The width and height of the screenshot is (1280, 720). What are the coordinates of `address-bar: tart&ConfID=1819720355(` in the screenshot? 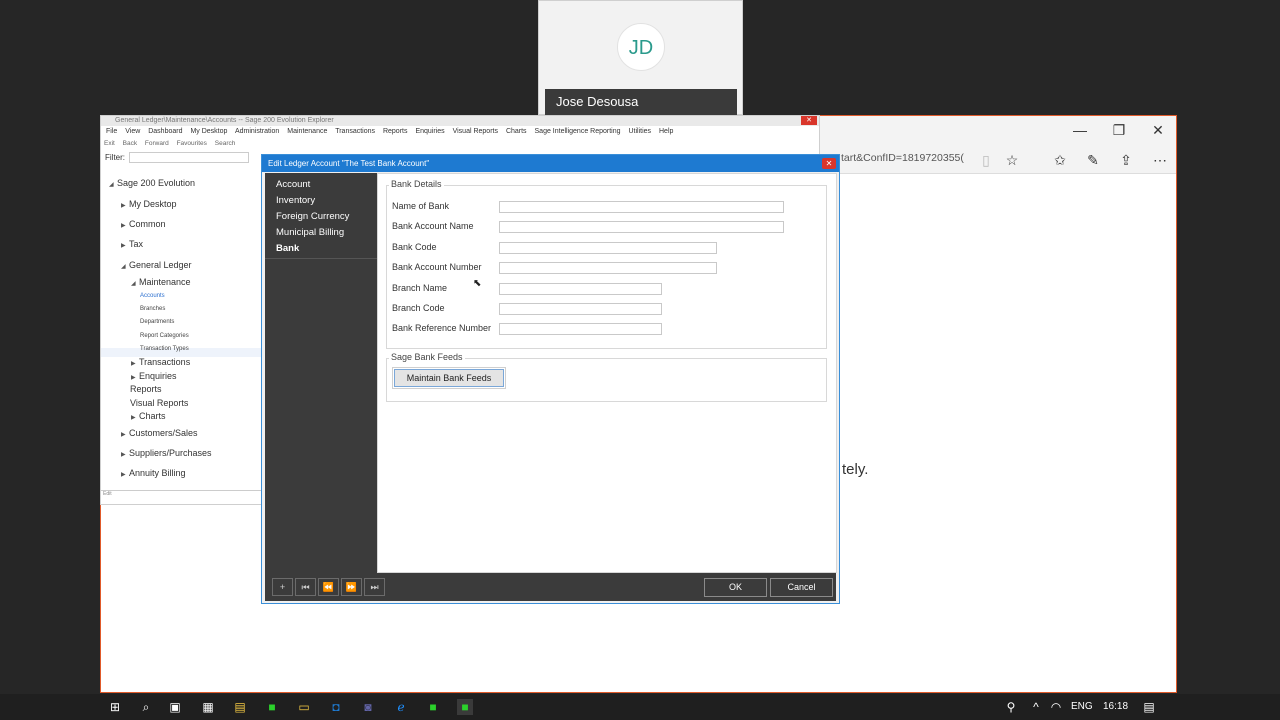 It's located at (906, 160).